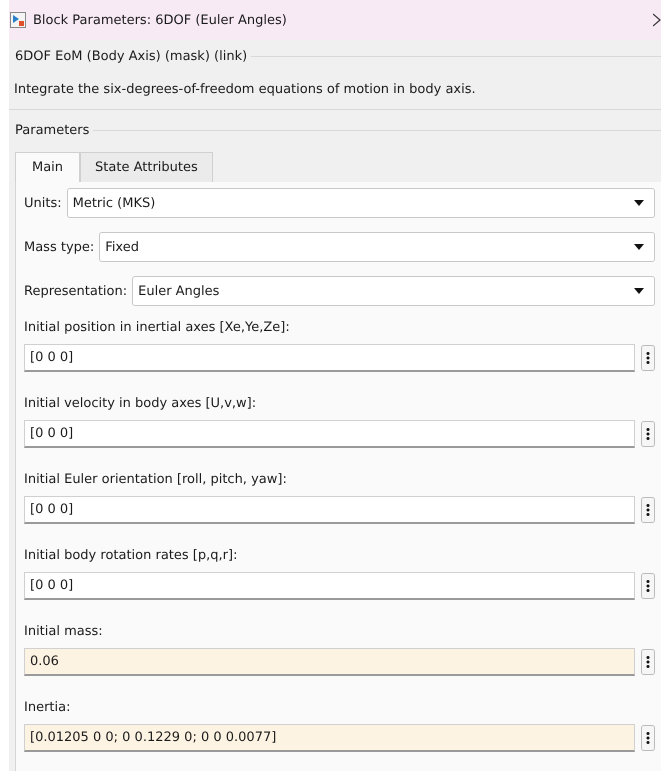 The width and height of the screenshot is (661, 771). I want to click on group-heading: 6DOF EoM (Body Axis) (mask) (link), so click(131, 56).